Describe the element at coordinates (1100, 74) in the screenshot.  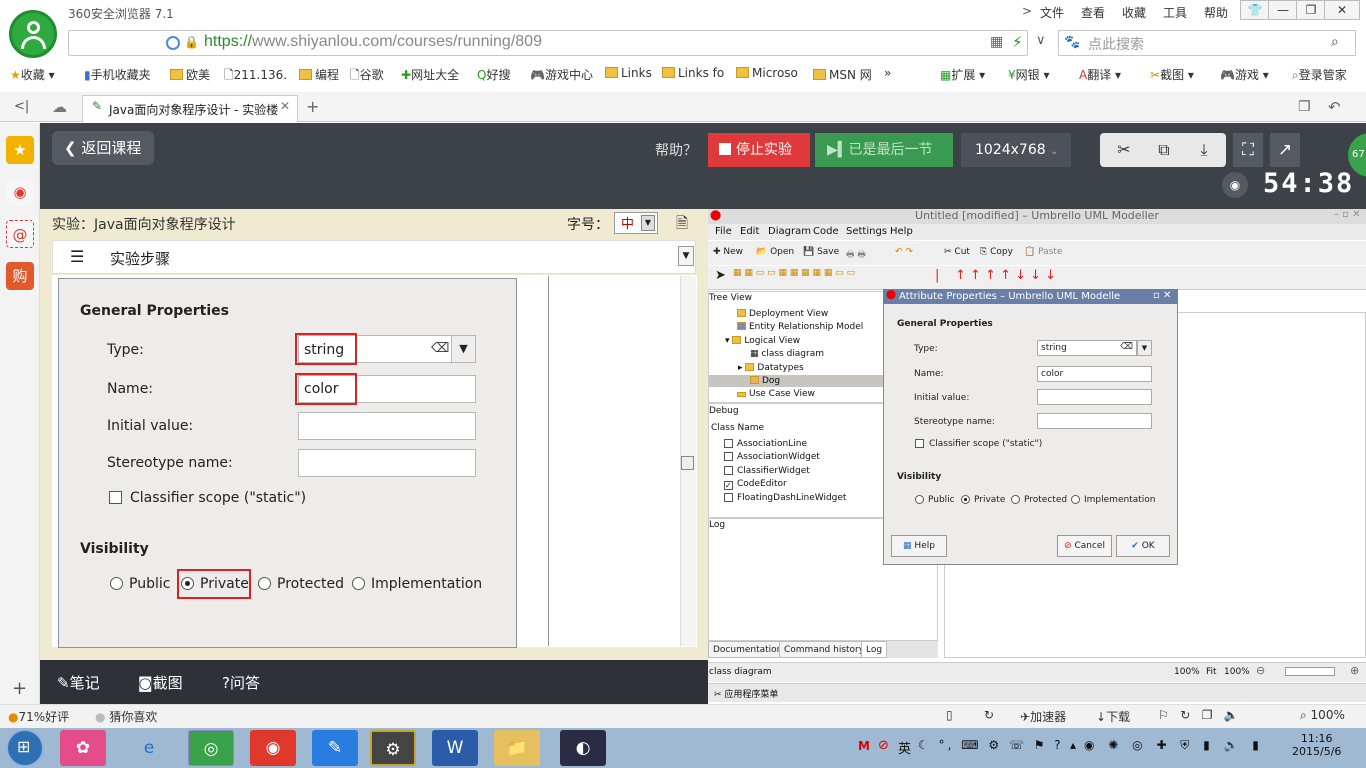
I see `translate-button: A翻译 ▾` at that location.